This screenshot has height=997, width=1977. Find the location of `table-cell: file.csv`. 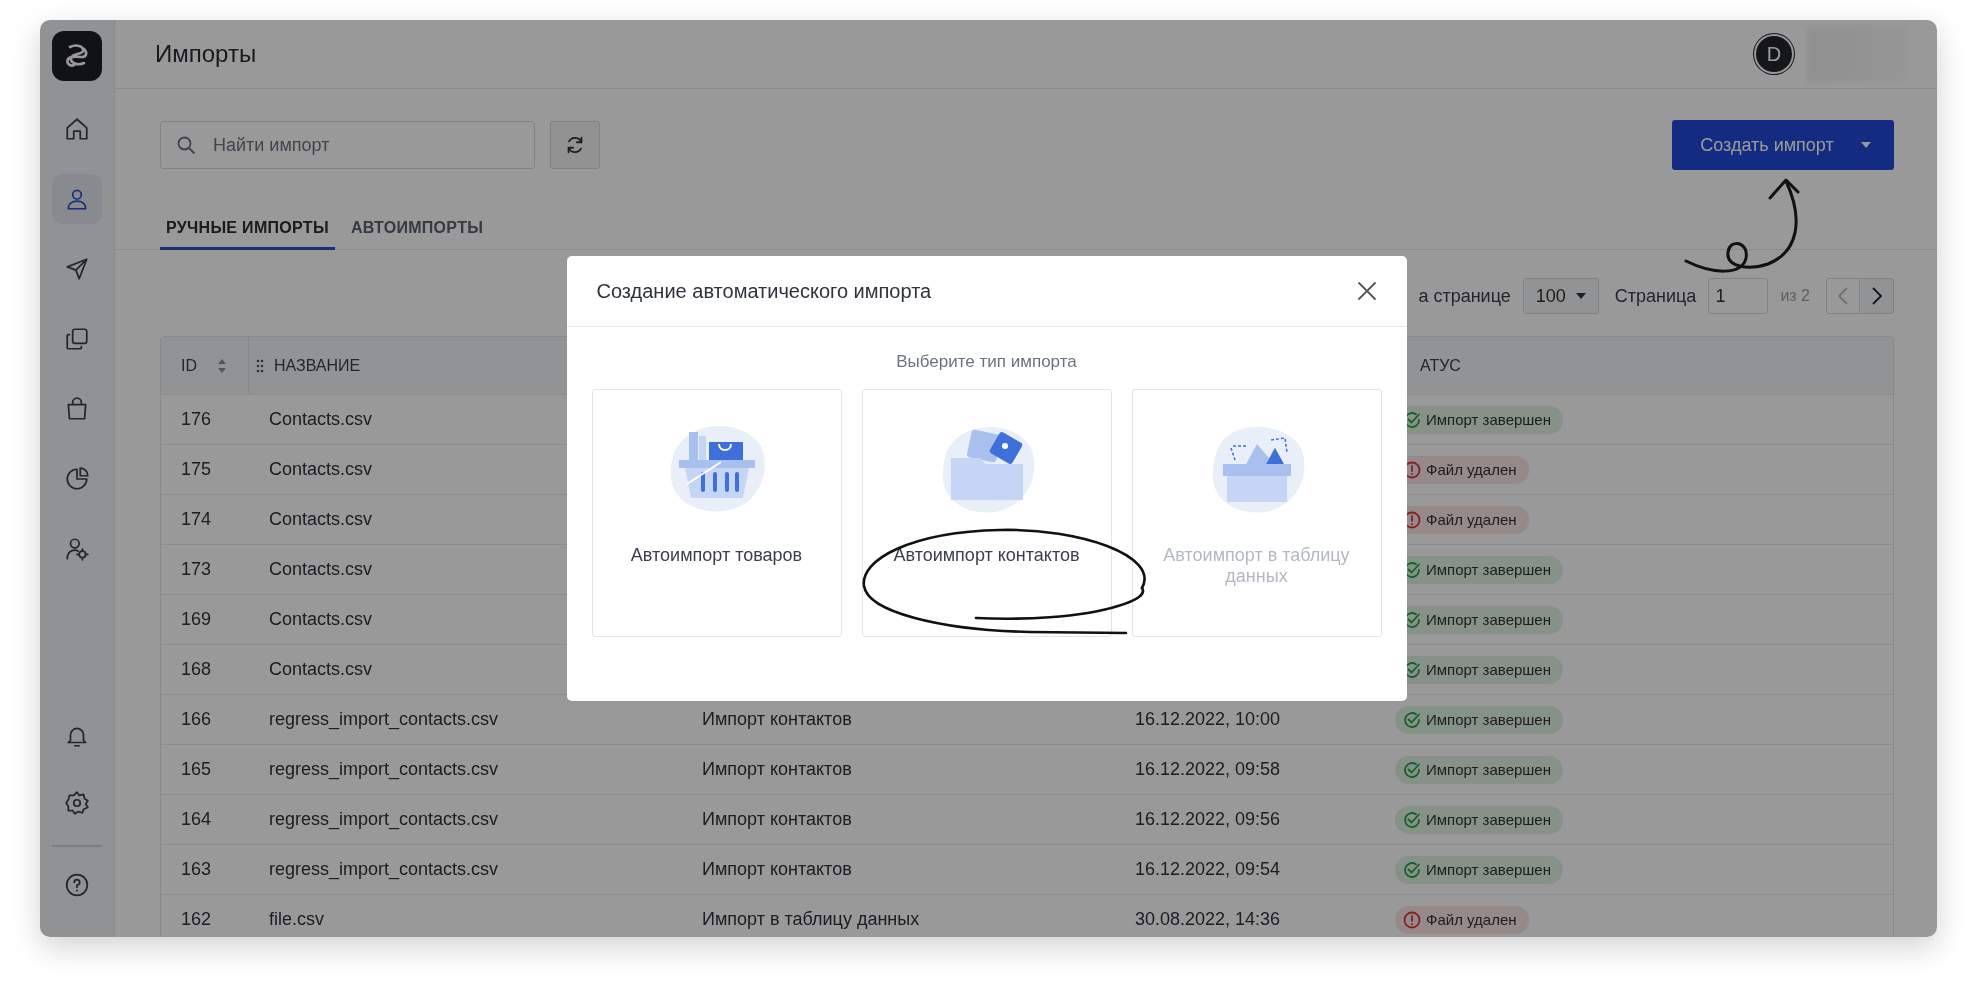

table-cell: file.csv is located at coordinates (296, 919).